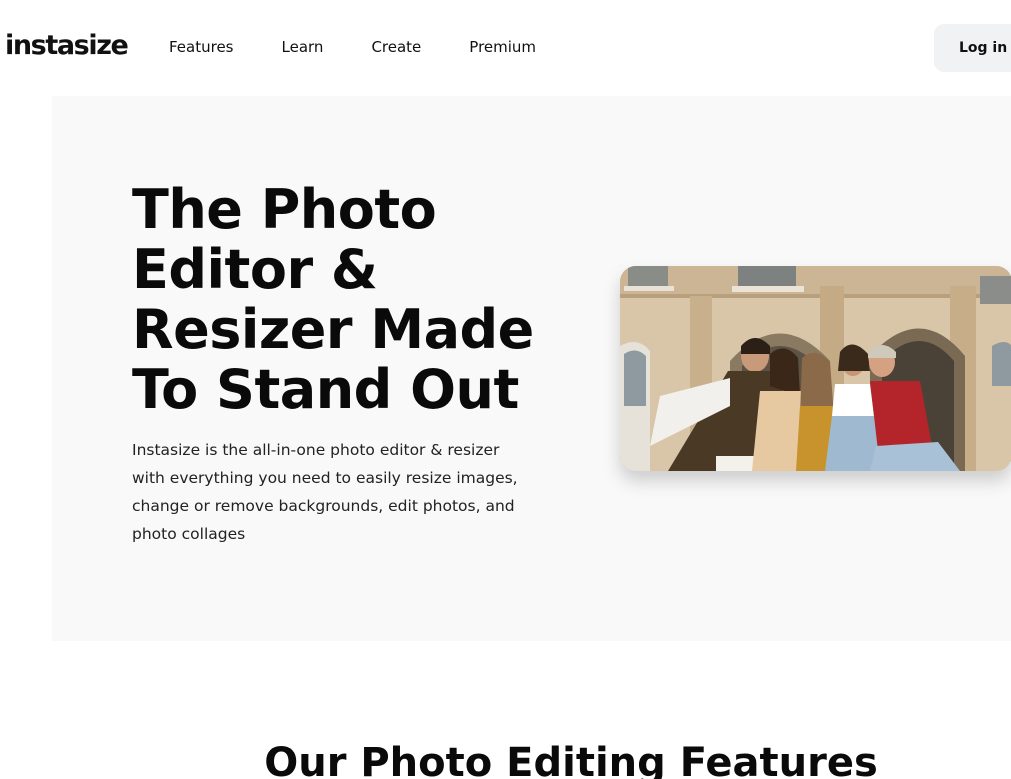 This screenshot has width=1011, height=779. Describe the element at coordinates (972, 48) in the screenshot. I see `login-button: Log in` at that location.